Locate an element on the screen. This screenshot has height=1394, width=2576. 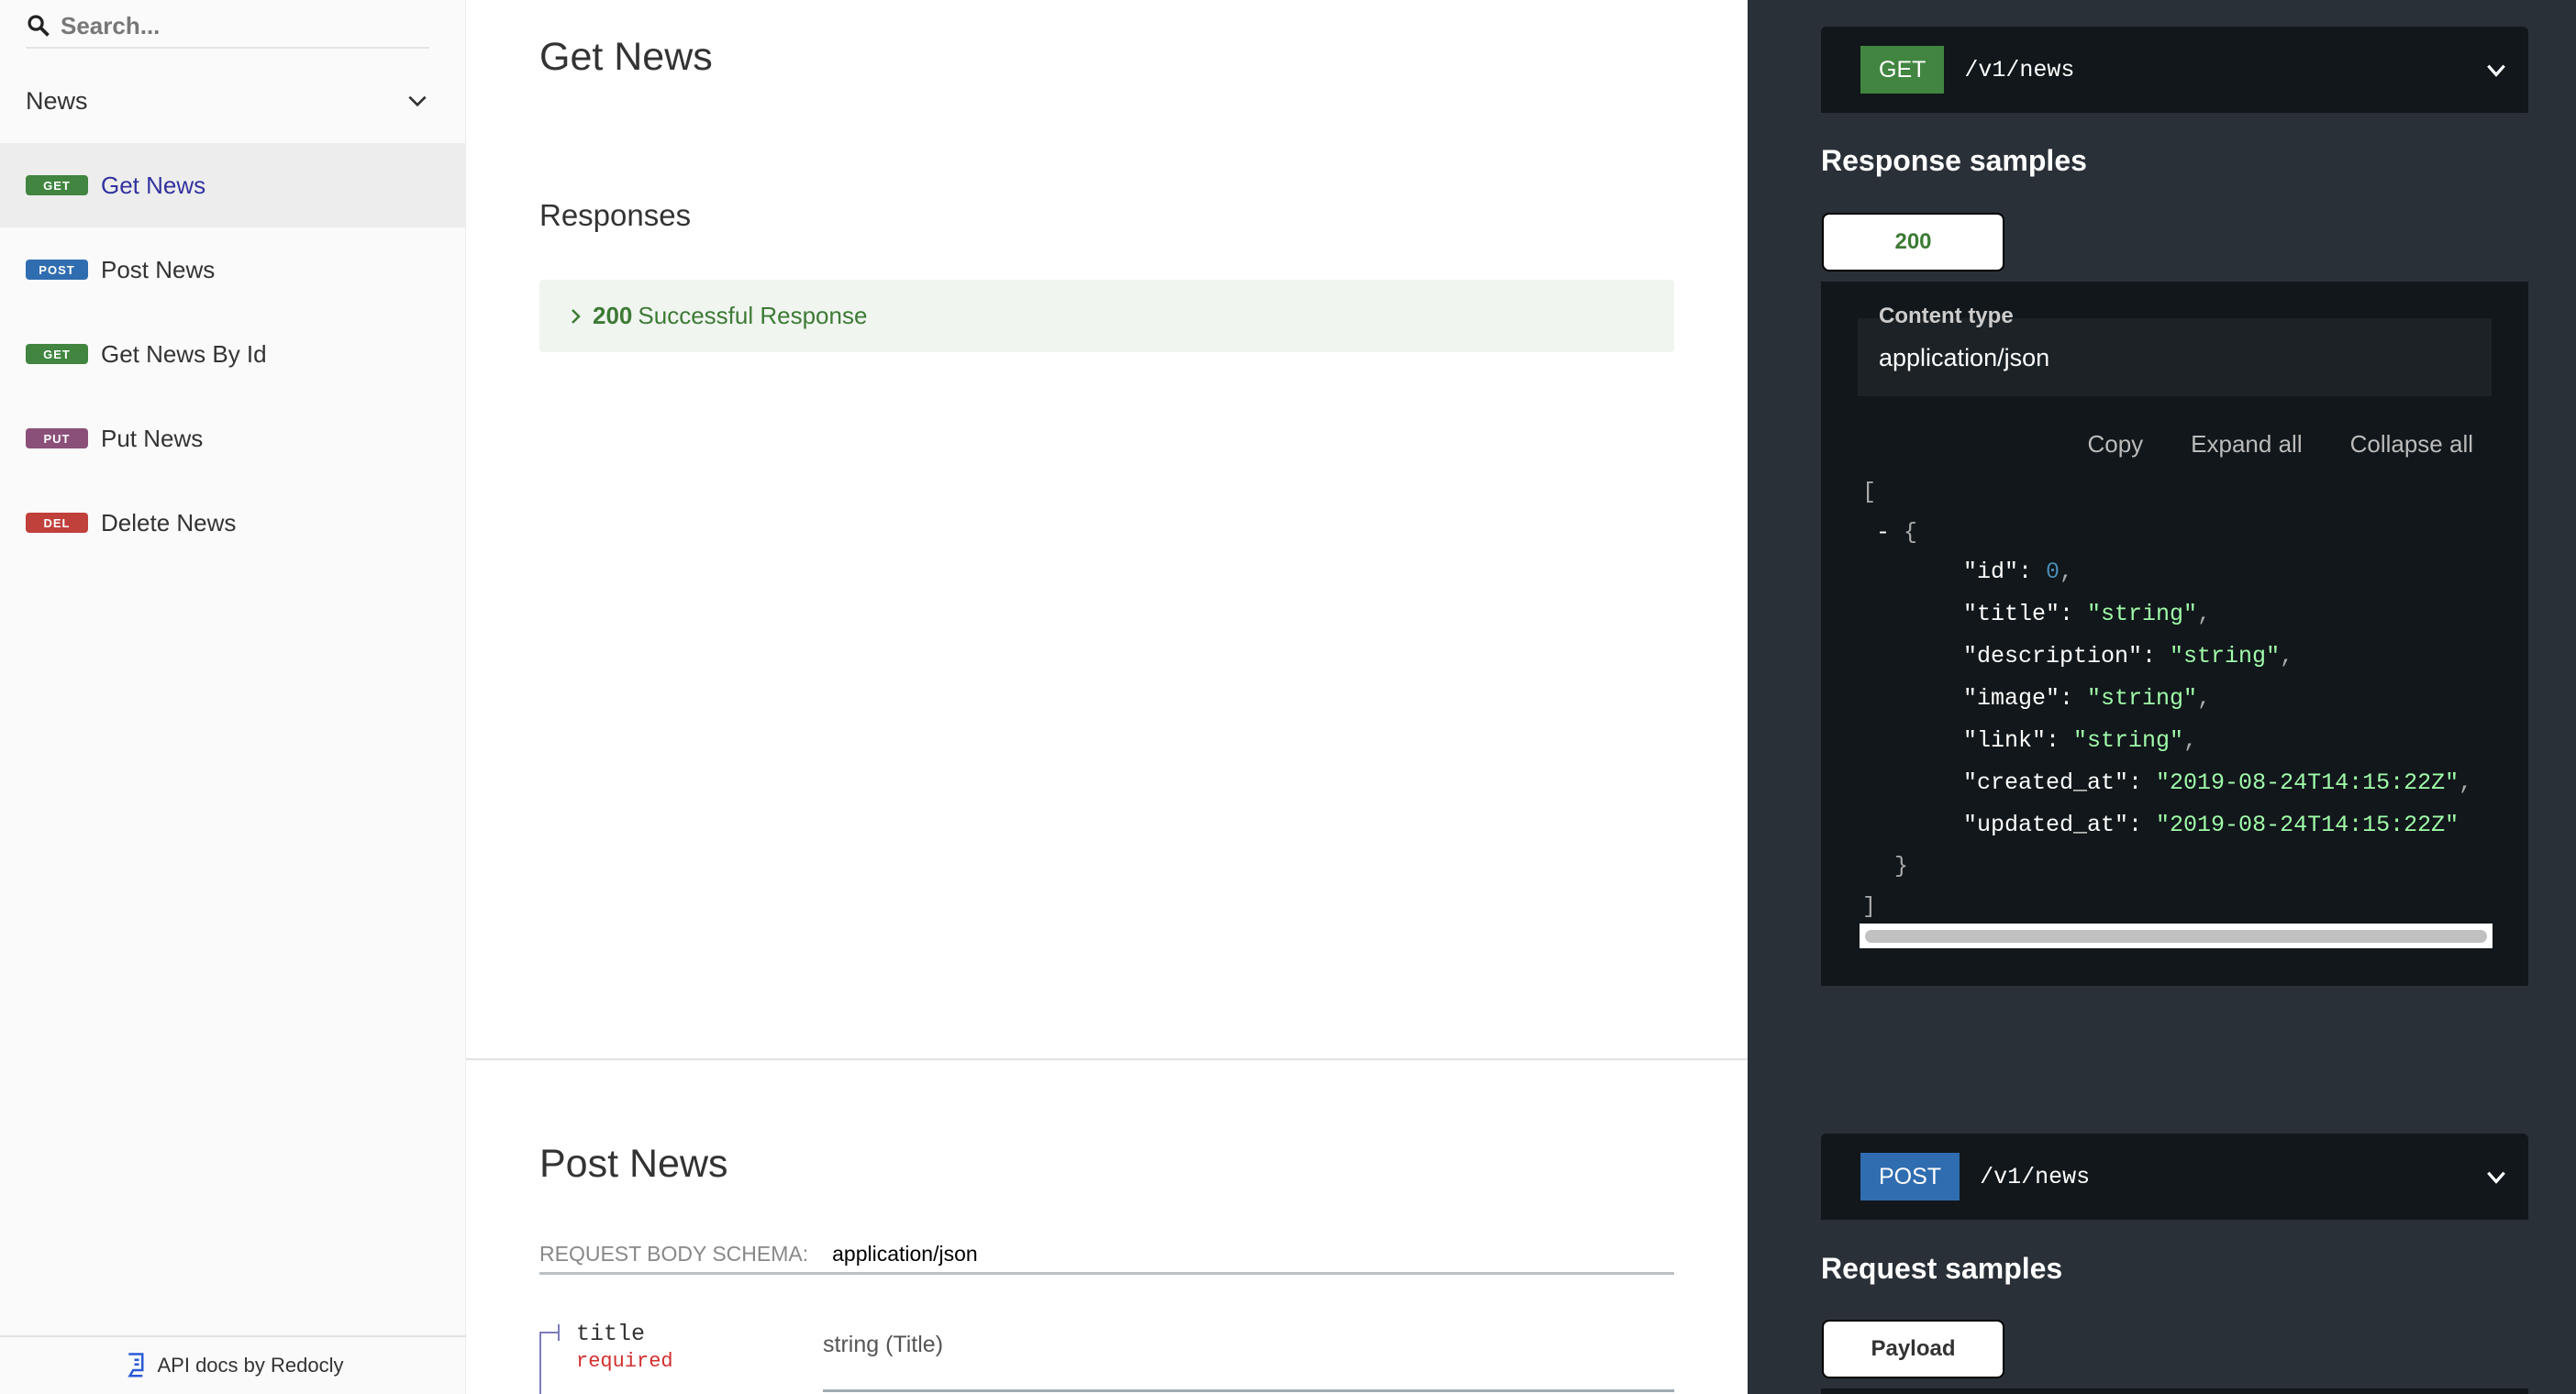
copy-button: Copy is located at coordinates (2115, 444).